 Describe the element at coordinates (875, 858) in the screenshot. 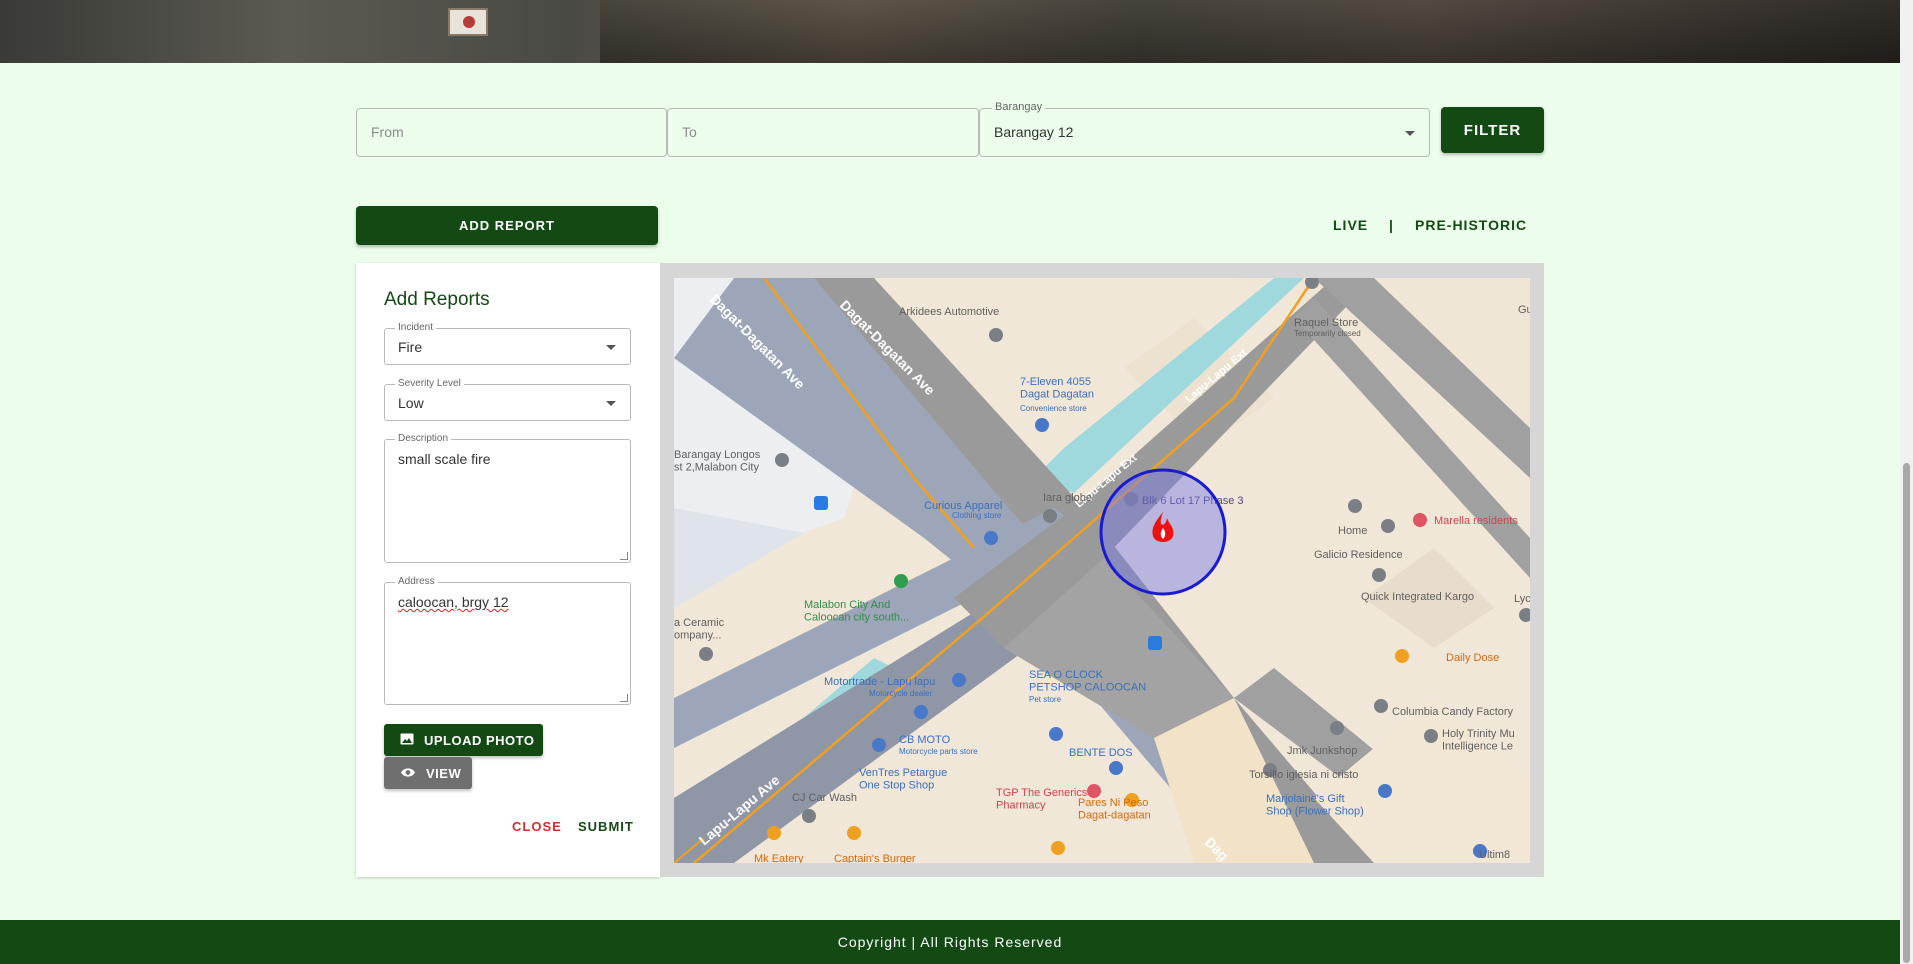

I see `place-label: Captain's Burger` at that location.